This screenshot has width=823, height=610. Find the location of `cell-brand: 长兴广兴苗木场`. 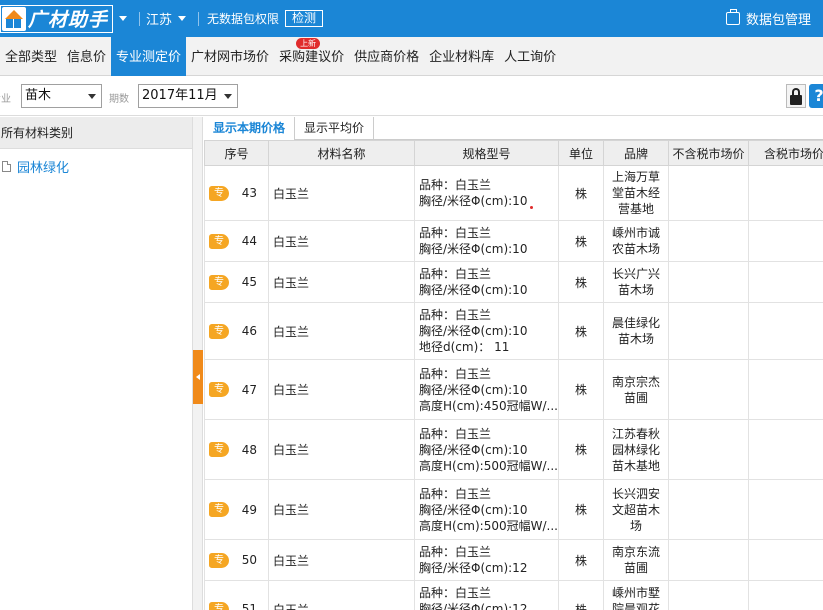

cell-brand: 长兴广兴苗木场 is located at coordinates (636, 282).